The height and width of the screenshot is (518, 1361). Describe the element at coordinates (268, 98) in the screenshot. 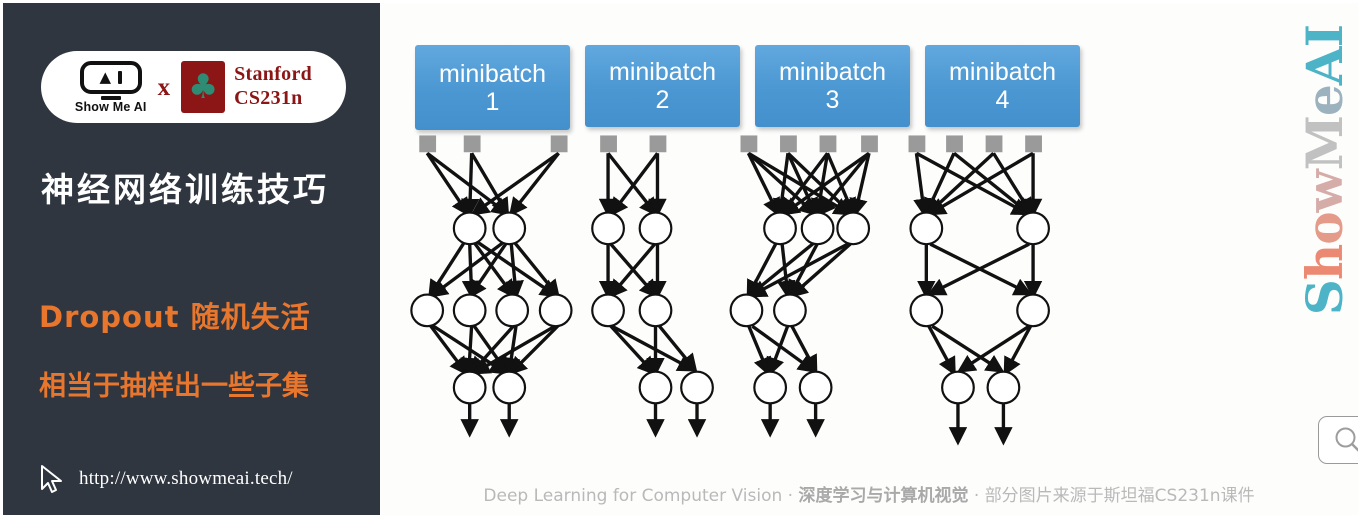

I see `course-code: CS231n` at that location.